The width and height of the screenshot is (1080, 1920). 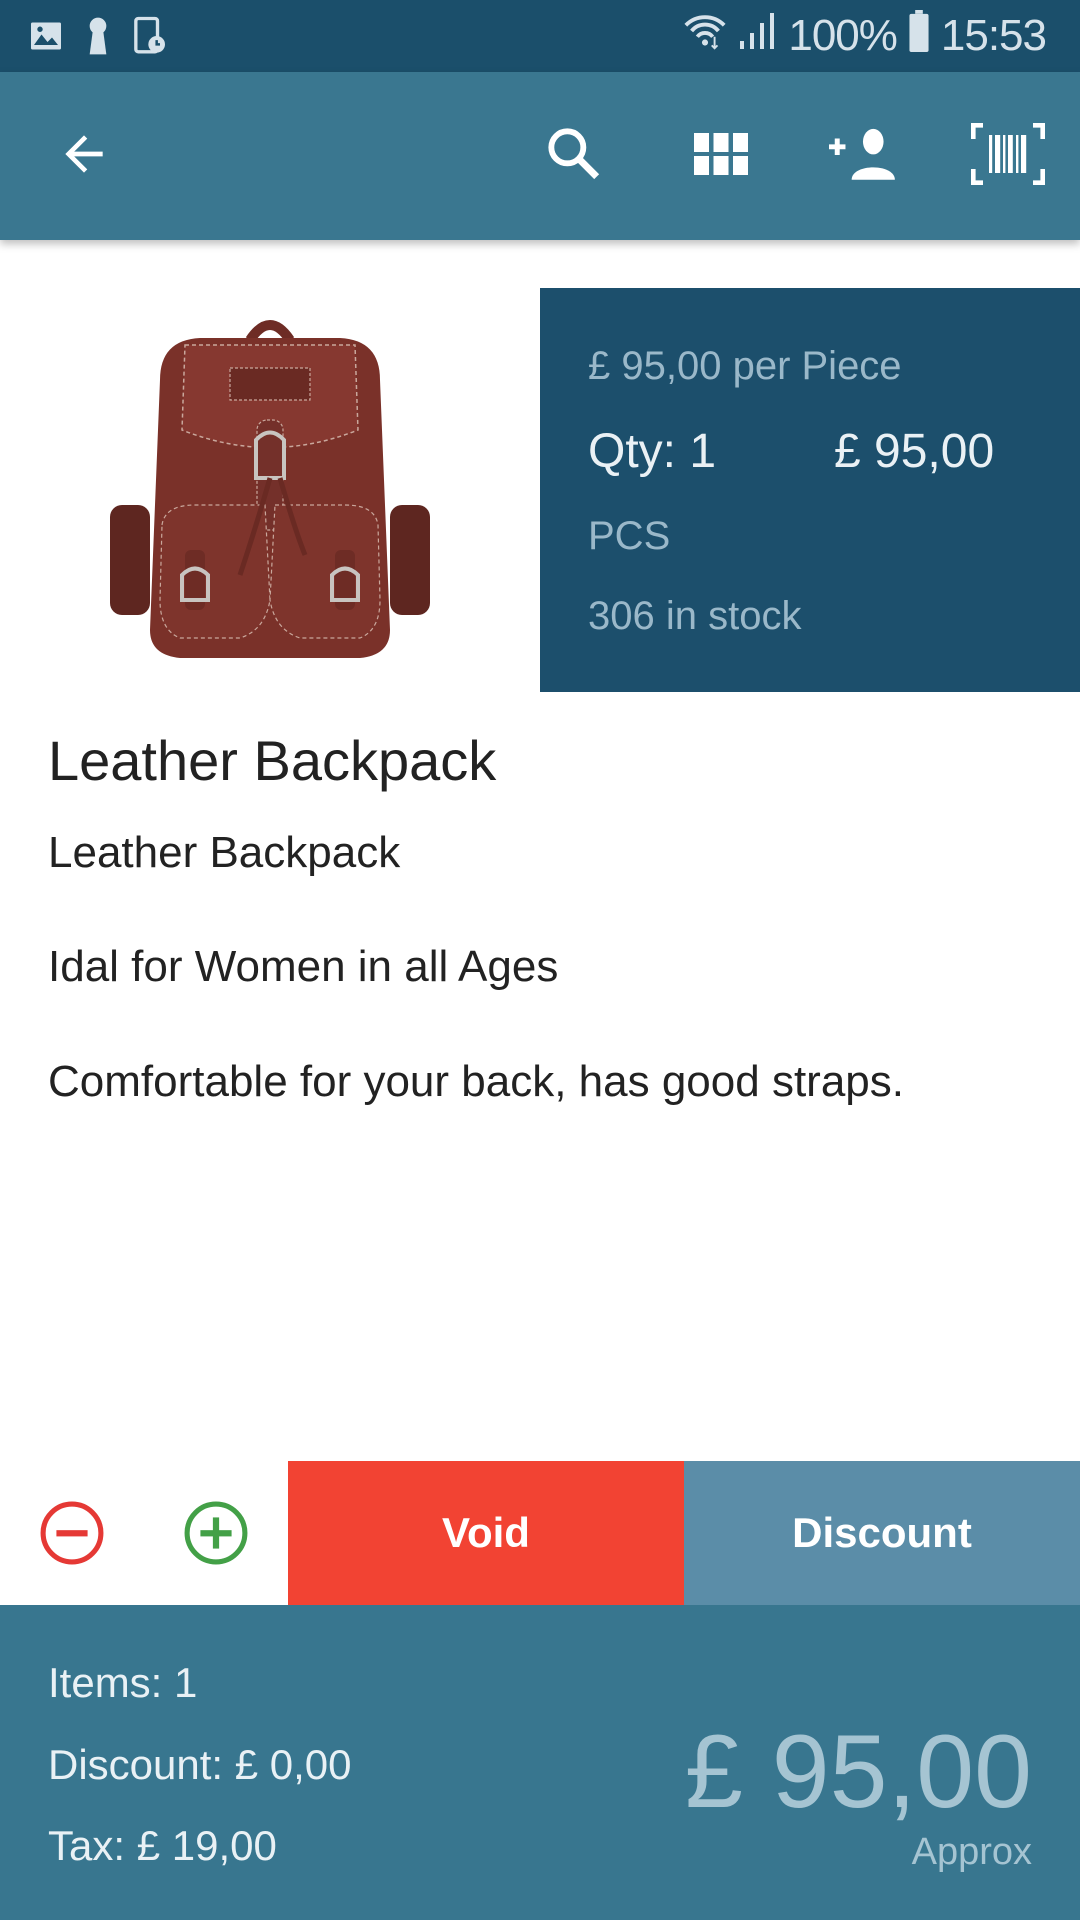 What do you see at coordinates (843, 35) in the screenshot?
I see `battery-percent: 100%` at bounding box center [843, 35].